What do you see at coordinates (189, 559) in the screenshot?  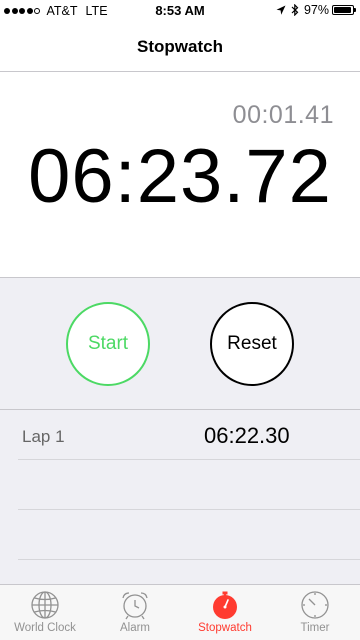 I see `row-divider` at bounding box center [189, 559].